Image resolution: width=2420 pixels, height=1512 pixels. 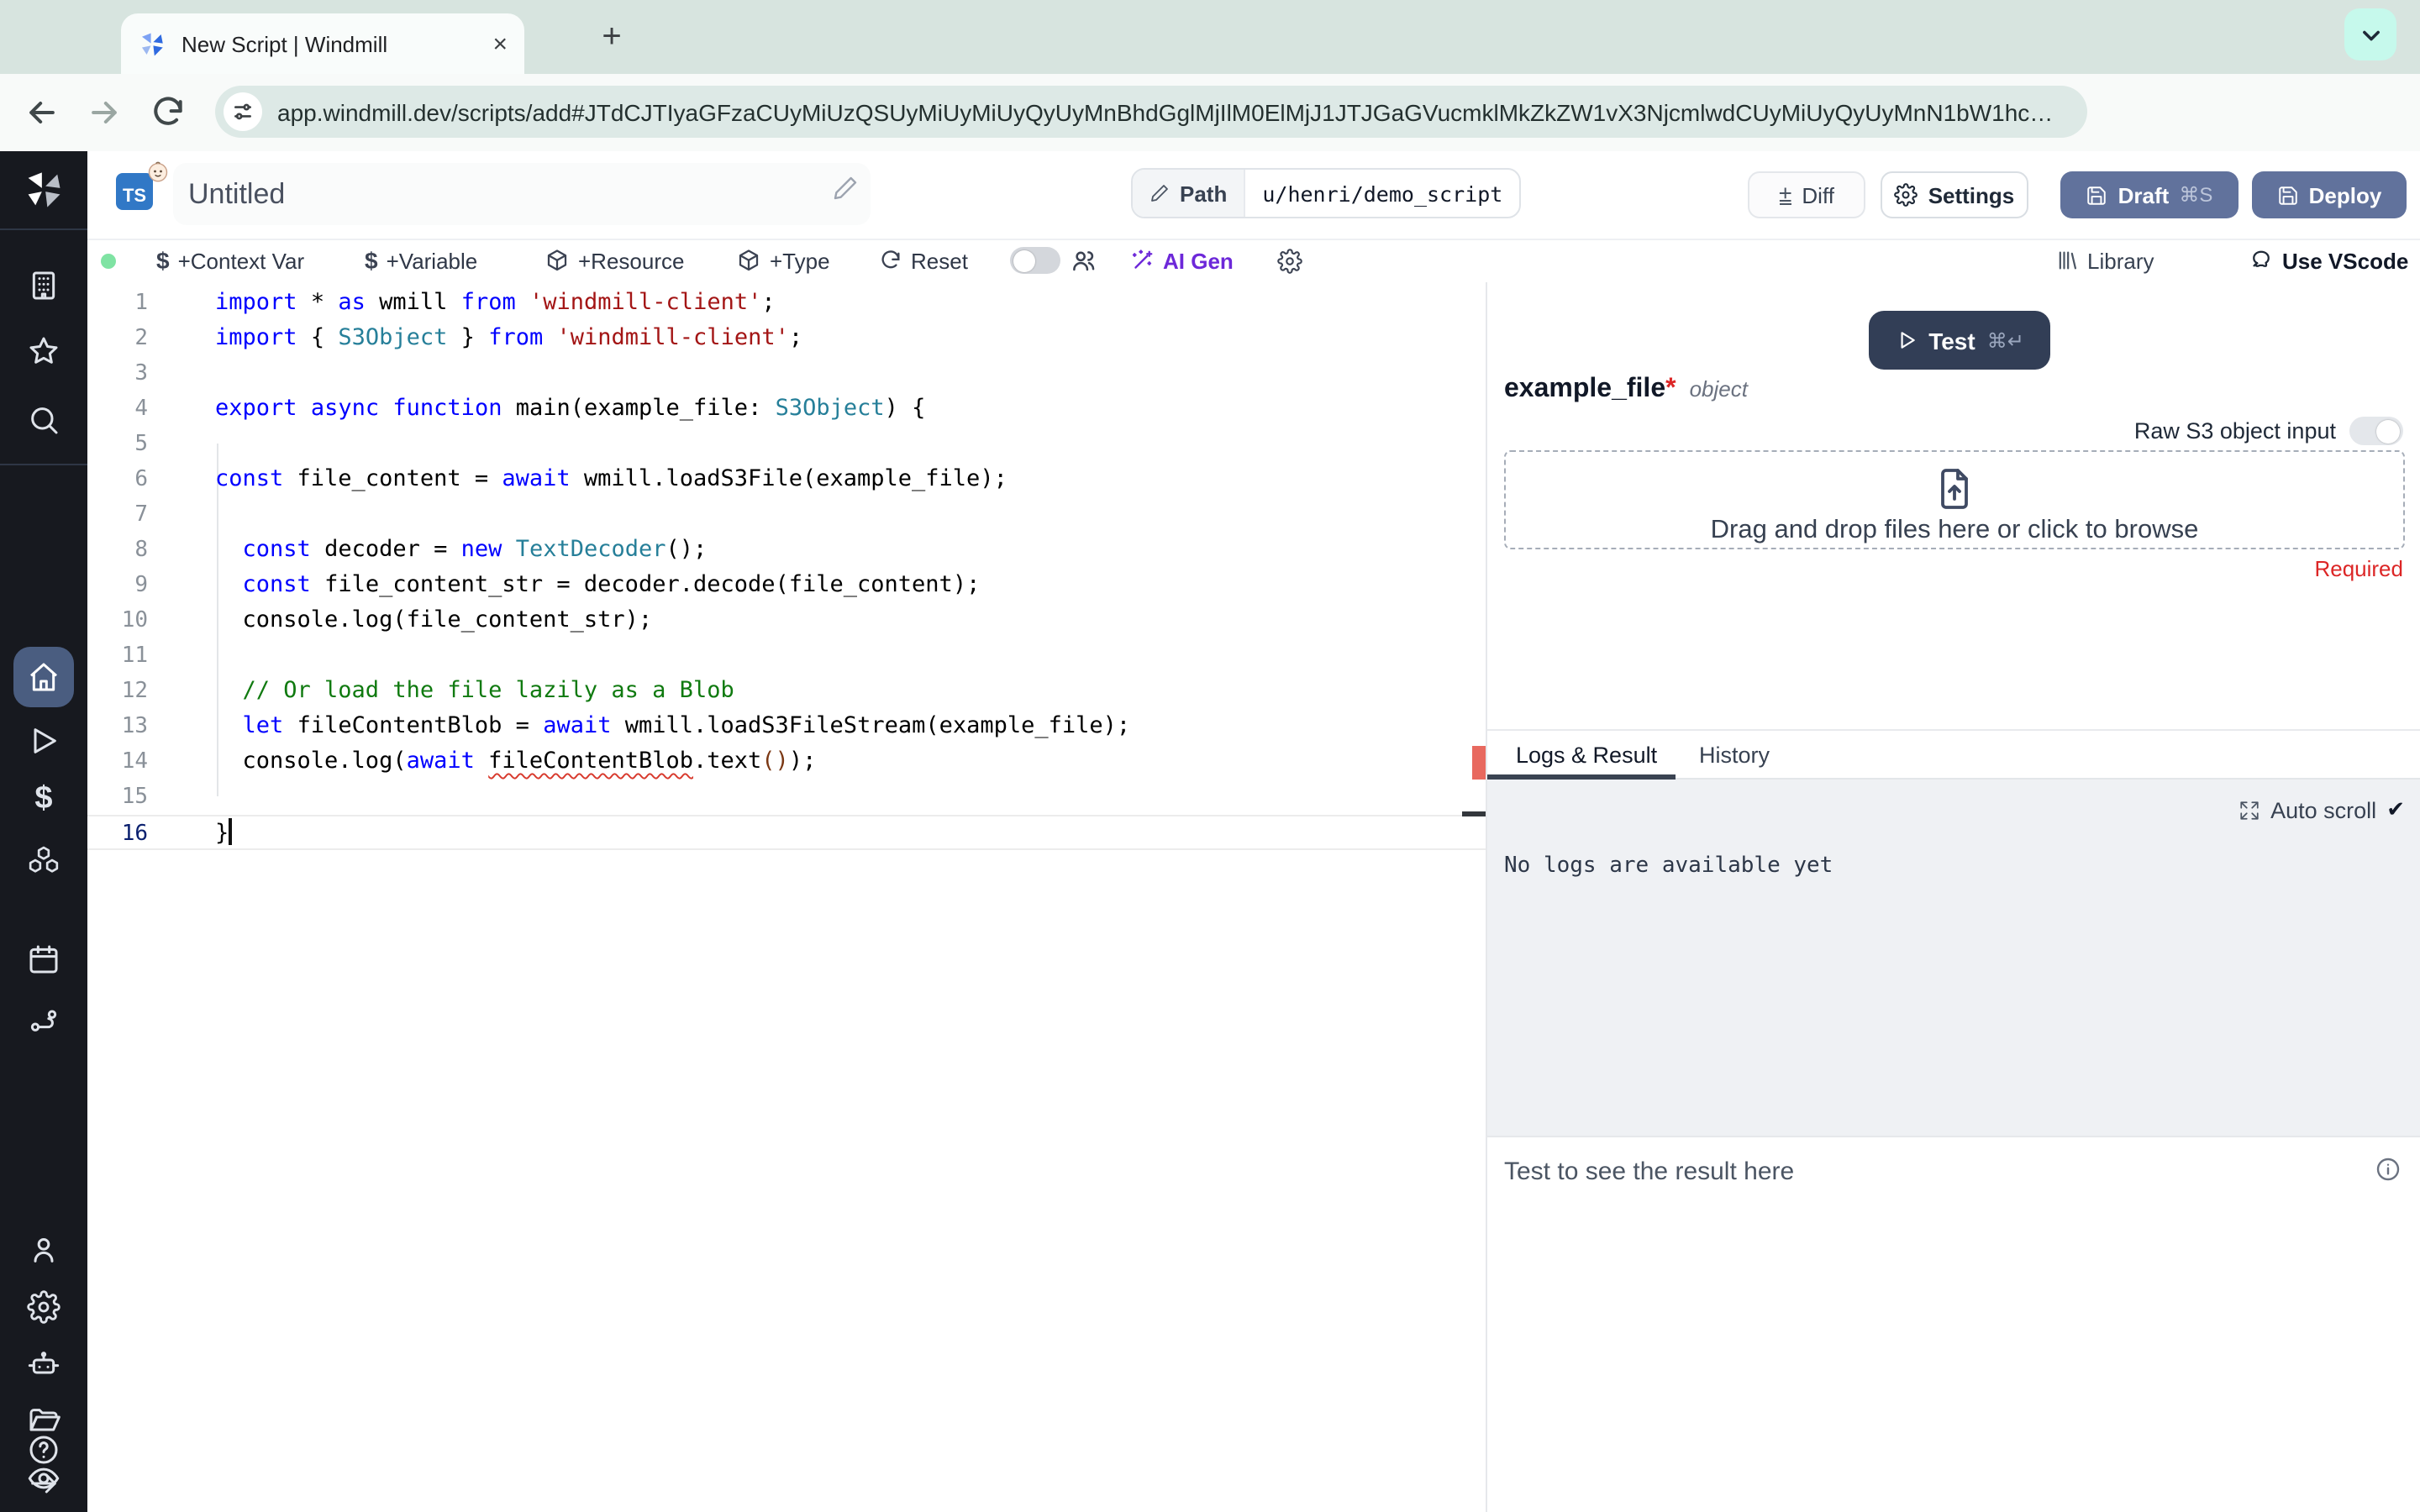 I want to click on raw-s3-toggle-row: Raw S3 object input, so click(x=2268, y=431).